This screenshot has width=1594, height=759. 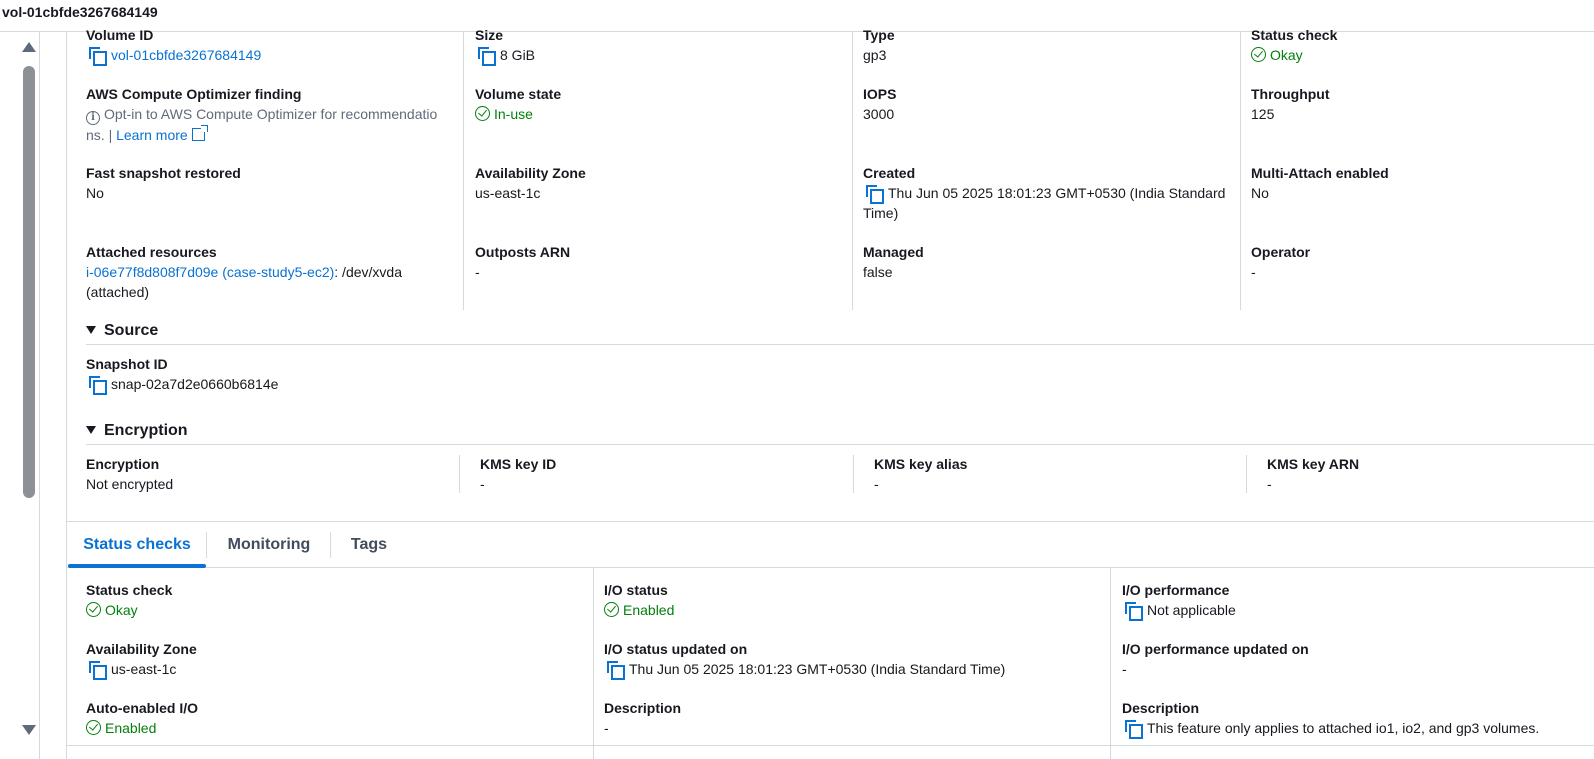 I want to click on tab-tags: Tags, so click(x=369, y=545).